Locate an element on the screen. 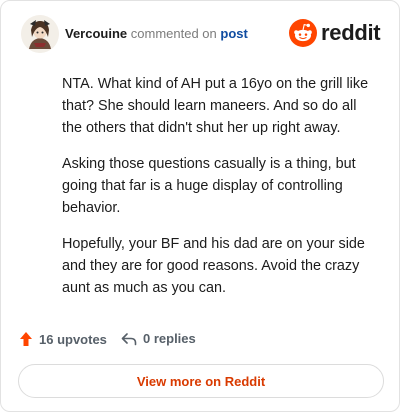  upvotes-count: 16 upvotes is located at coordinates (73, 339).